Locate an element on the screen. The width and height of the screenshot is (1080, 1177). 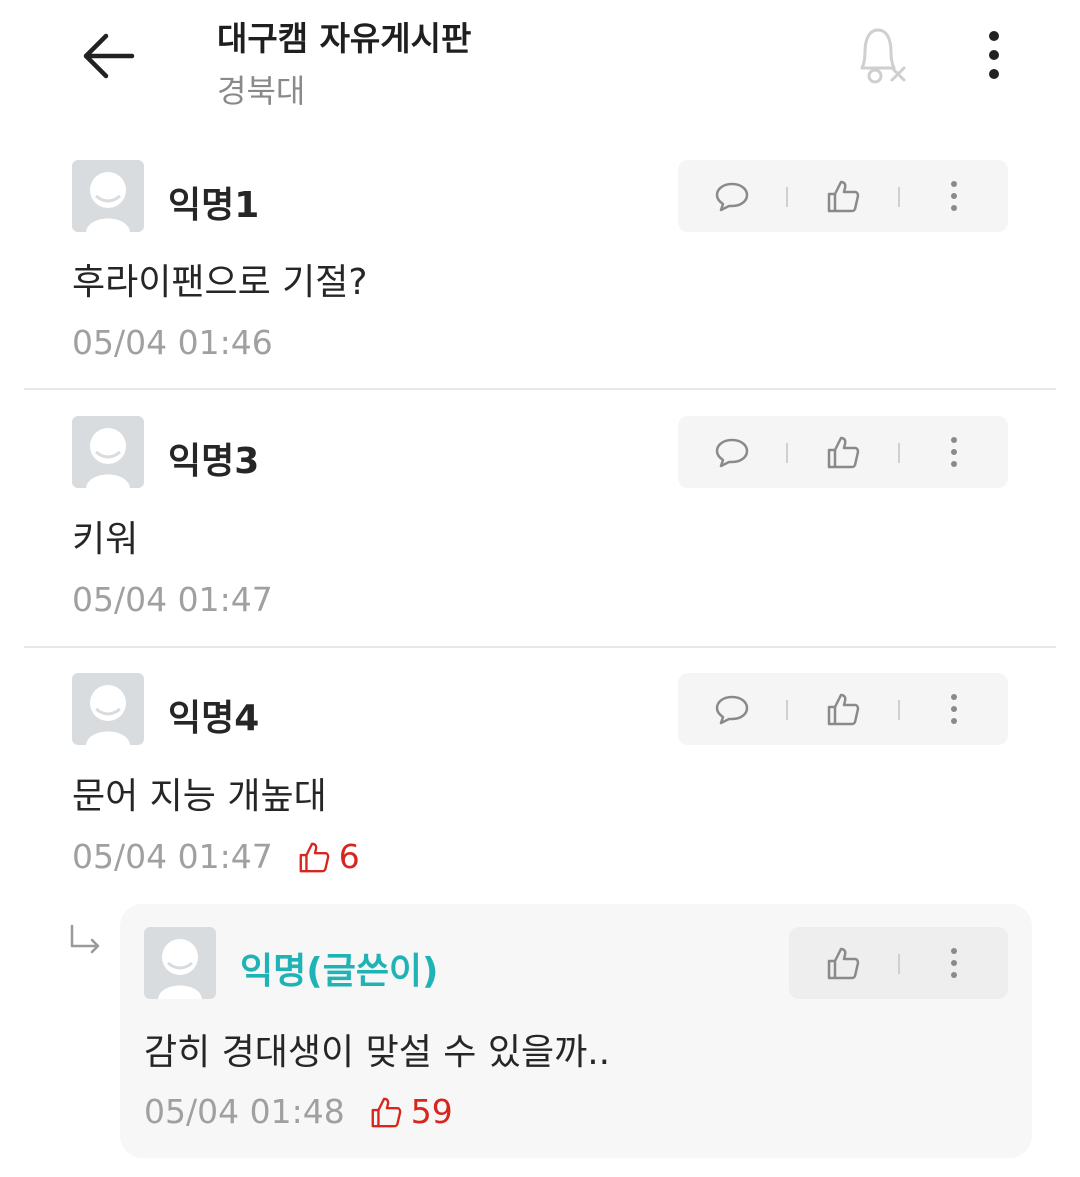
board-title: 대구캠 자유게시판 is located at coordinates (344, 38).